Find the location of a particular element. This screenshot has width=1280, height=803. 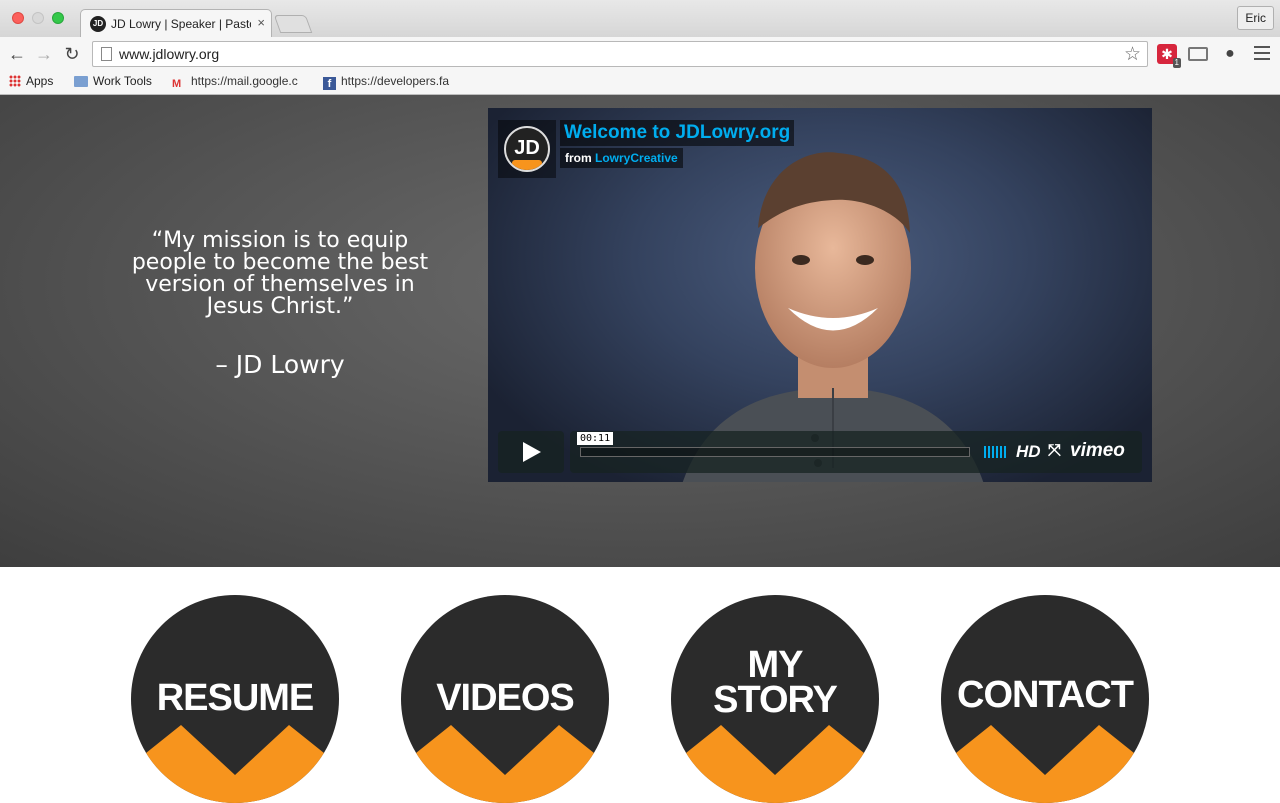

forward-arrow-icon: → is located at coordinates (44, 54).